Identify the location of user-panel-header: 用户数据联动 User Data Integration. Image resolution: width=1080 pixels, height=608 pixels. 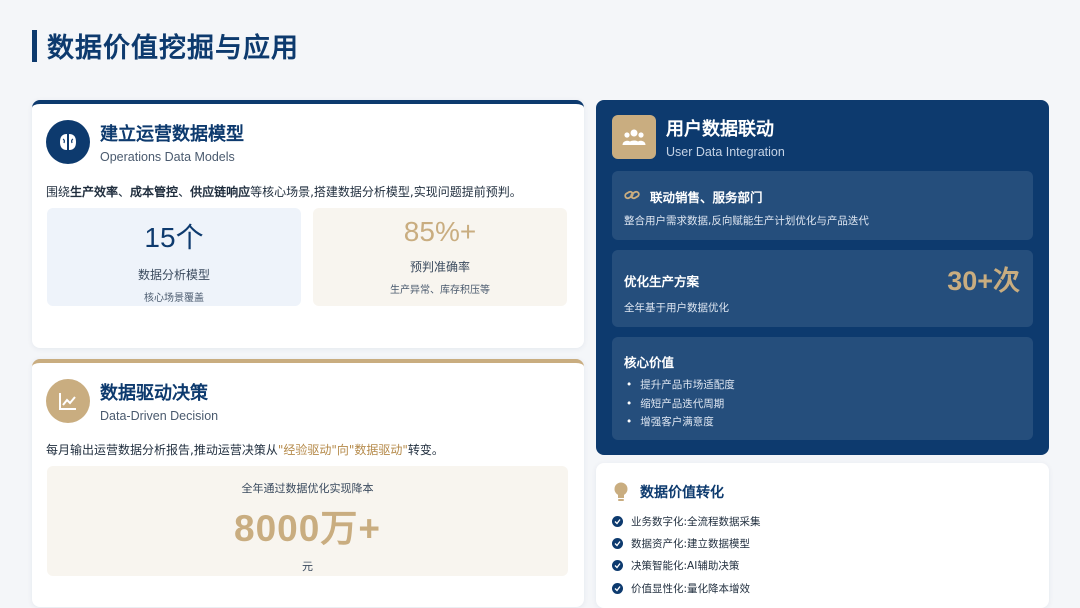
(698, 137).